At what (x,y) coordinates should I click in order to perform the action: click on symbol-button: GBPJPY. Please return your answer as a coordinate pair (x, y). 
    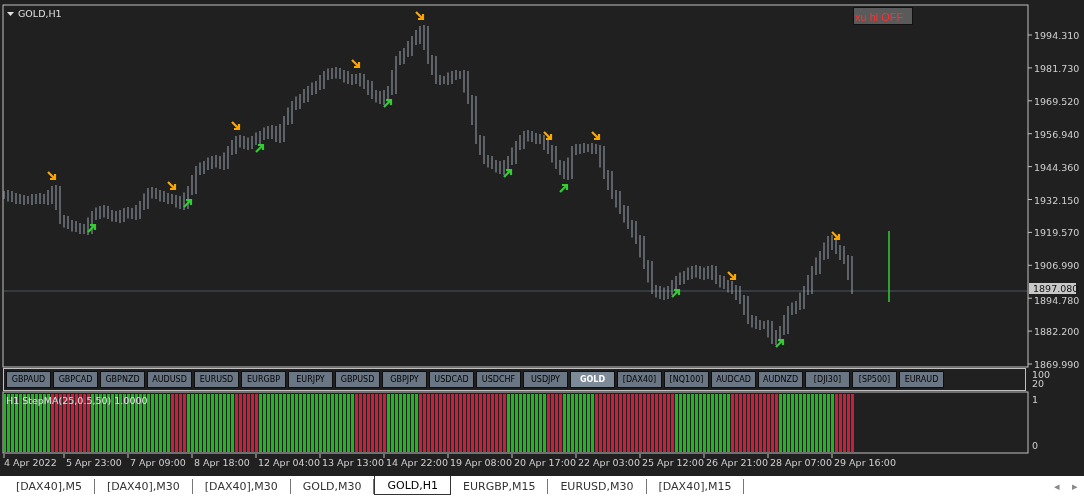
    Looking at the image, I should click on (404, 379).